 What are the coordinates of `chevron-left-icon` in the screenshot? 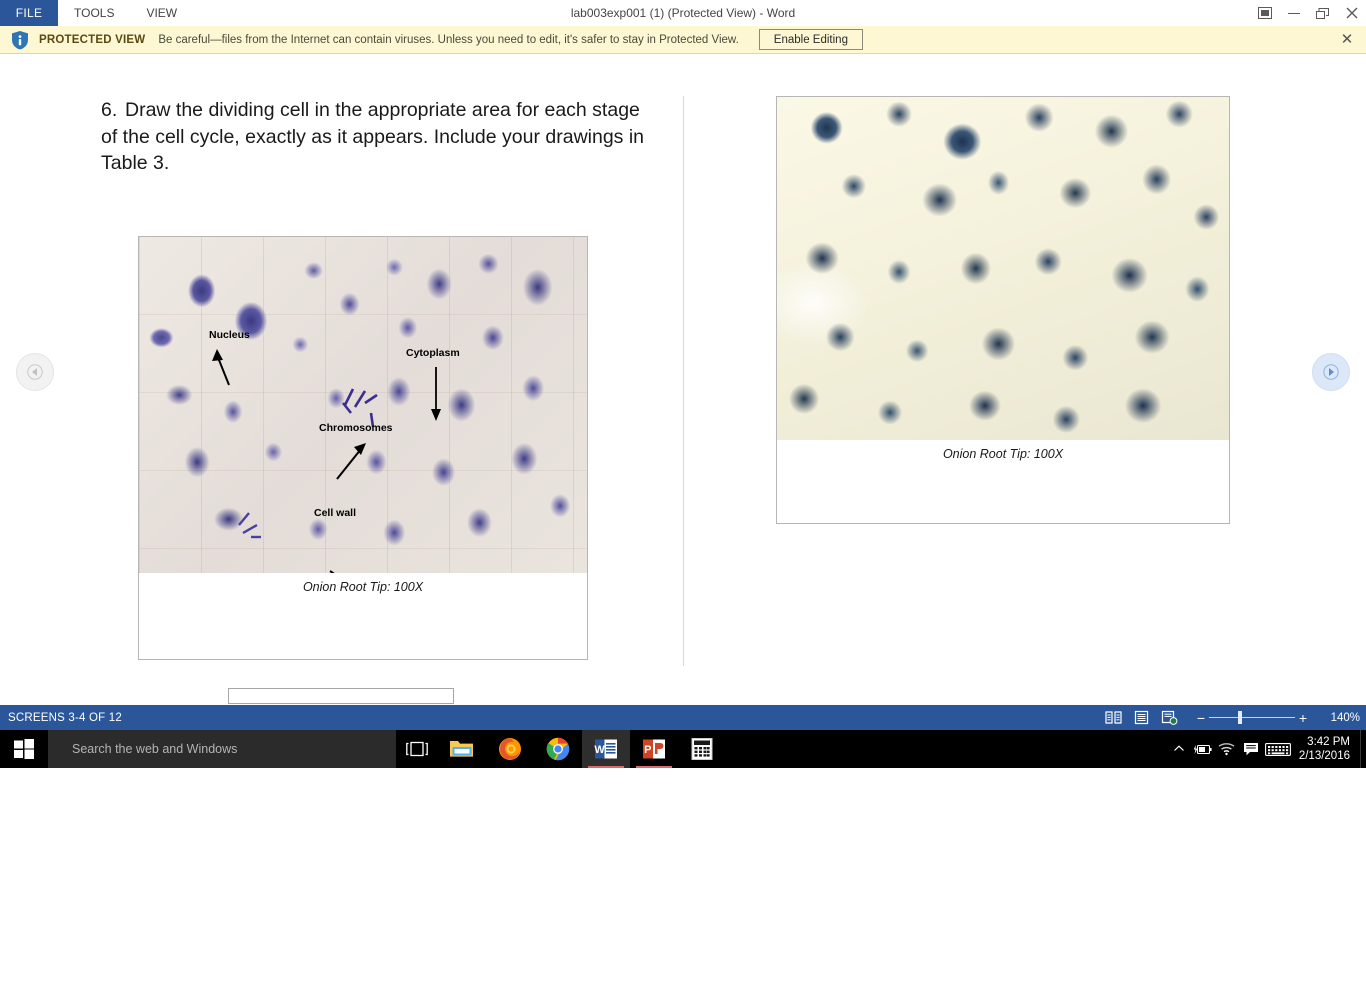 It's located at (35, 372).